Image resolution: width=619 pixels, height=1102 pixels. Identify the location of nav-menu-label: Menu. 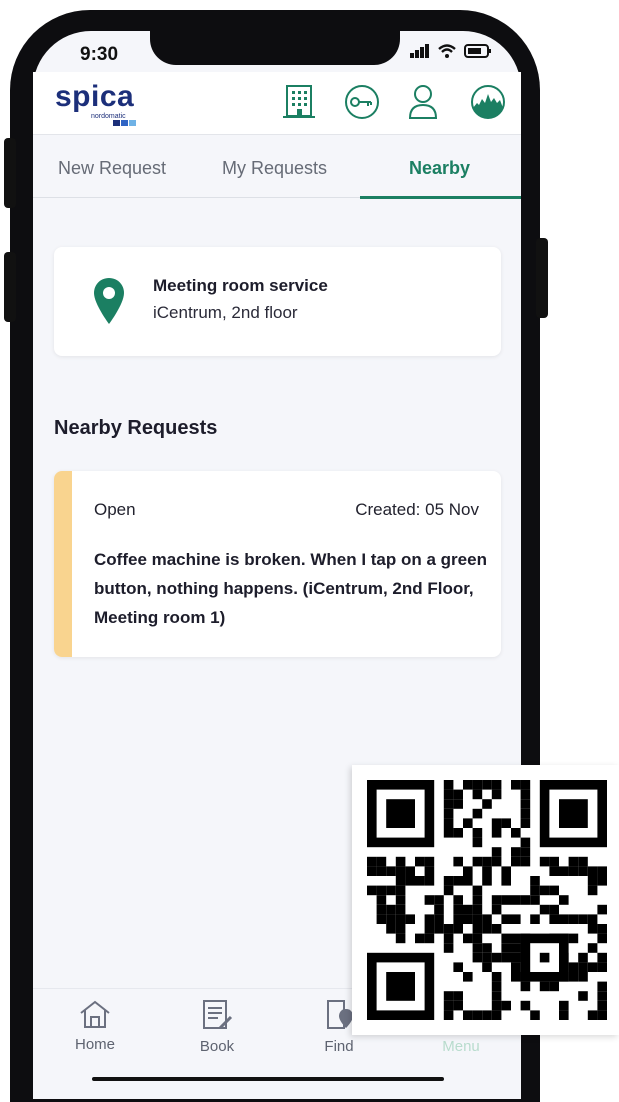
(461, 1046).